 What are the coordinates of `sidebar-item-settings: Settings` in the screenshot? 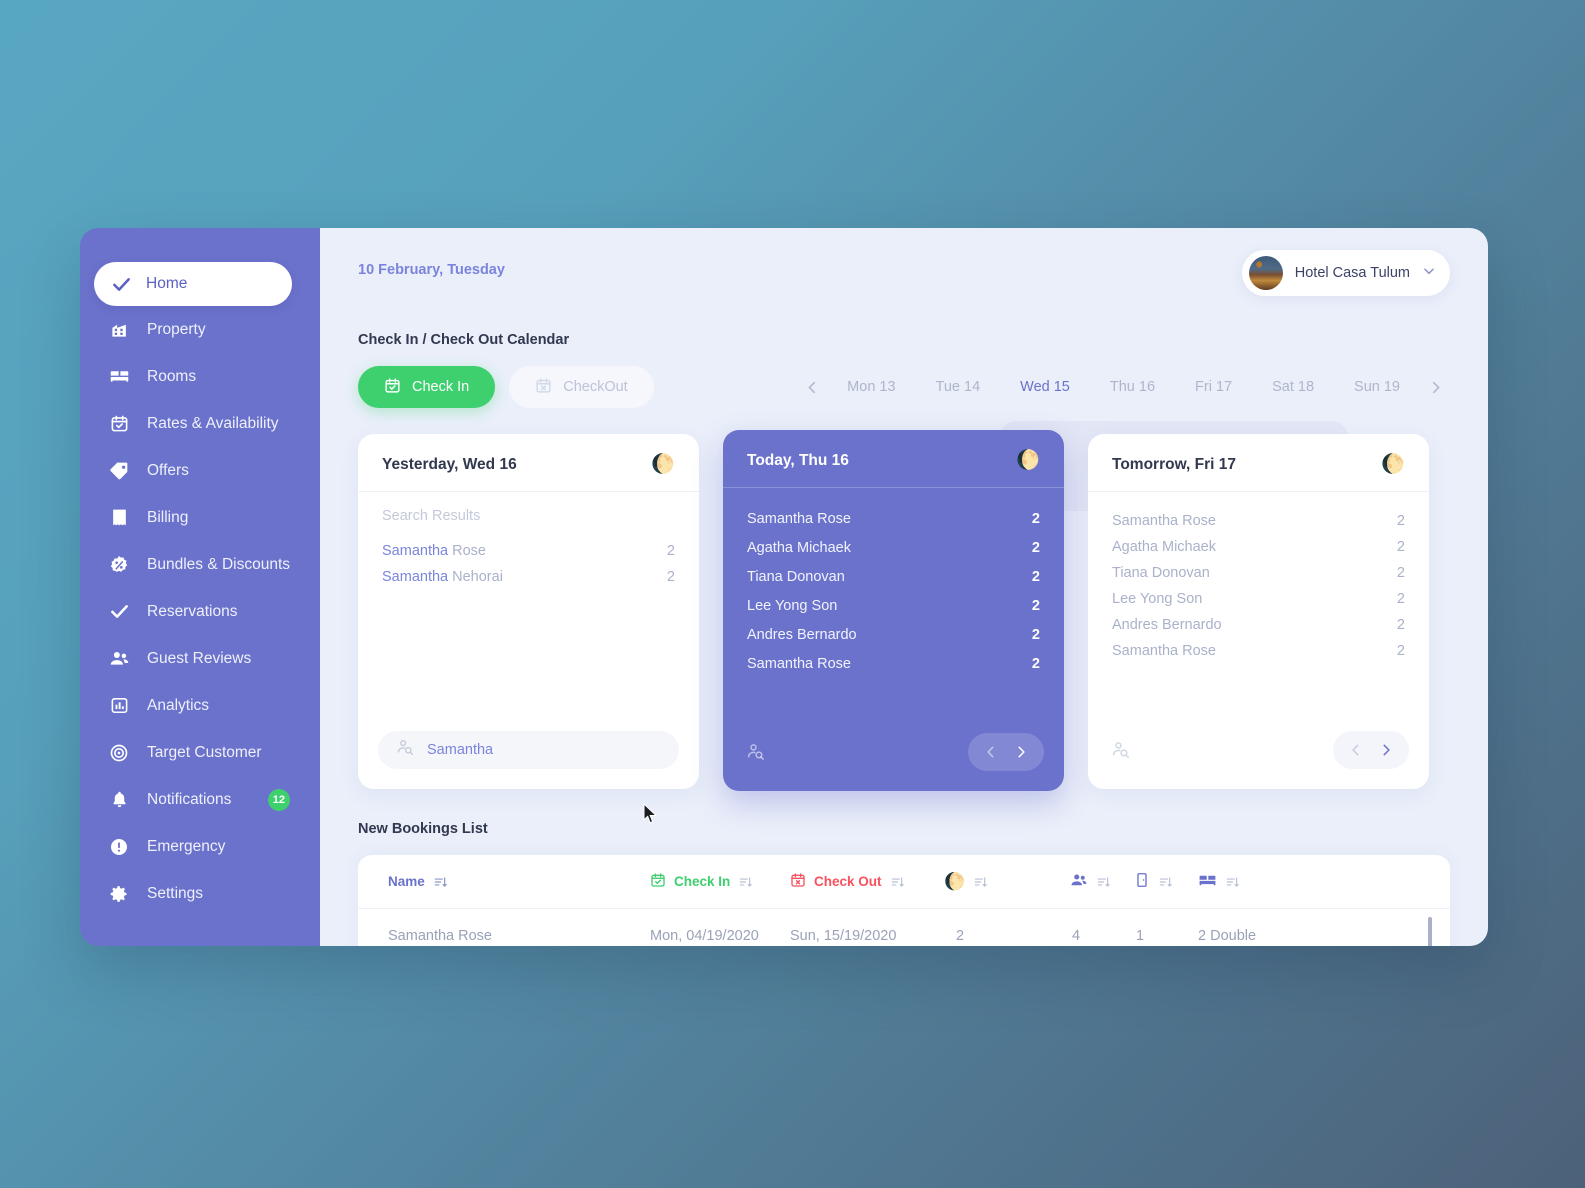 It's located at (200, 893).